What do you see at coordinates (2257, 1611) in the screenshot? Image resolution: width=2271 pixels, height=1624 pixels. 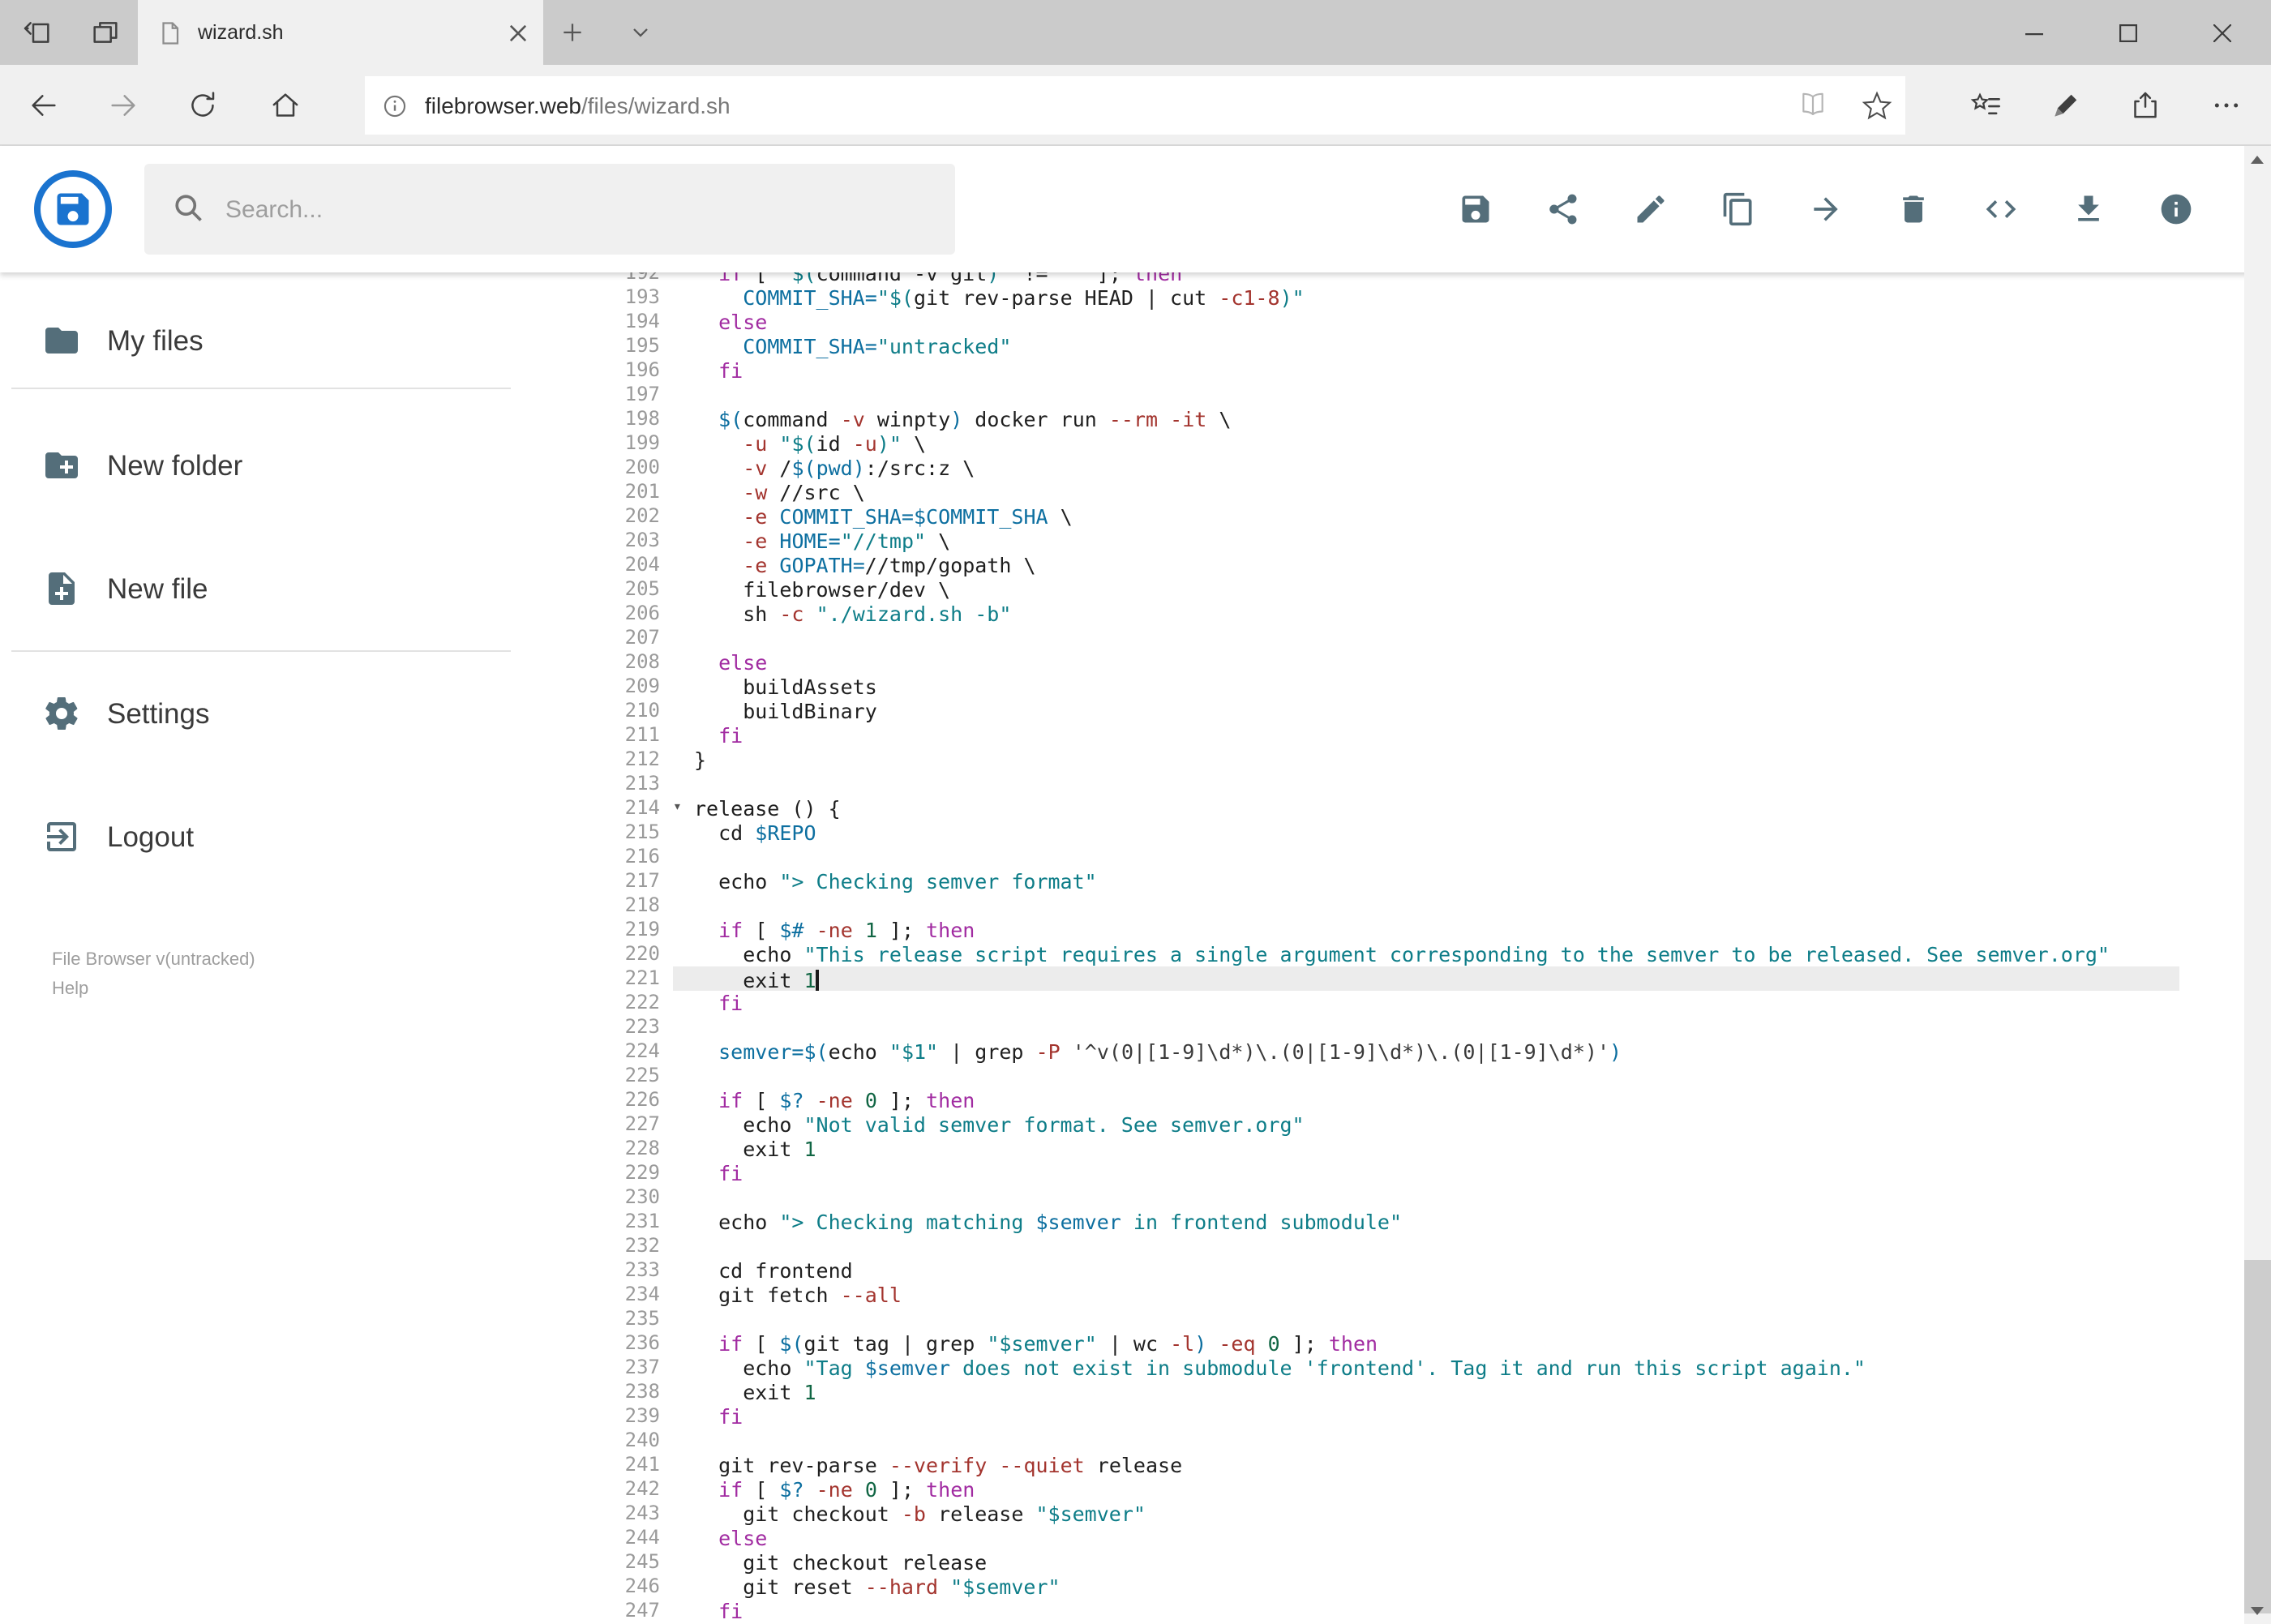 I see `scroll-down-arrow` at bounding box center [2257, 1611].